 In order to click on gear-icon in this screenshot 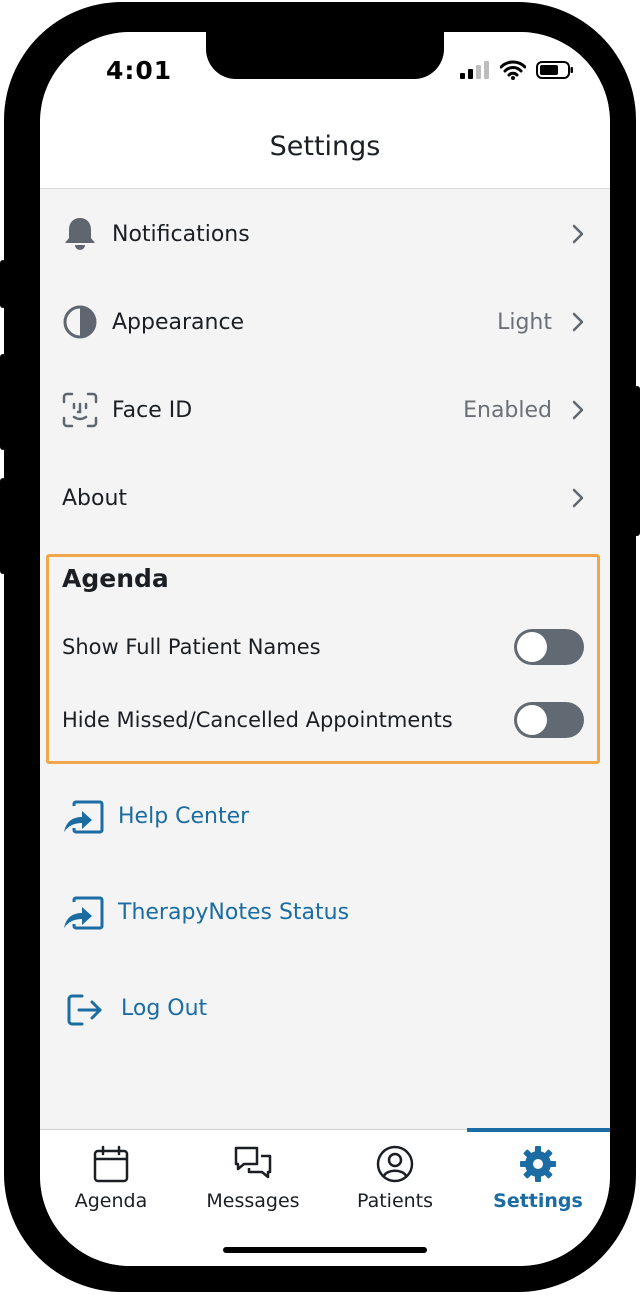, I will do `click(538, 1164)`.